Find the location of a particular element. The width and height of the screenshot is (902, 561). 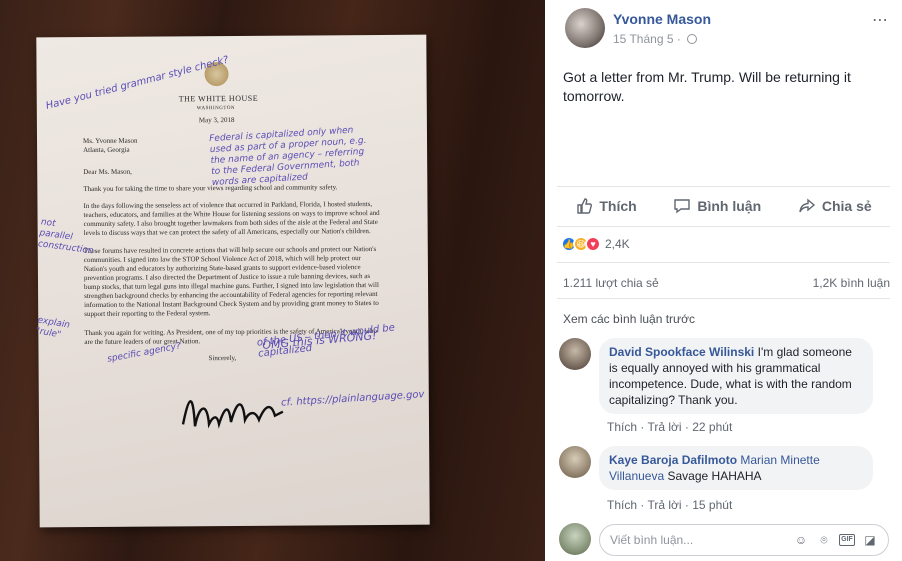

share-arrow-icon is located at coordinates (807, 205).